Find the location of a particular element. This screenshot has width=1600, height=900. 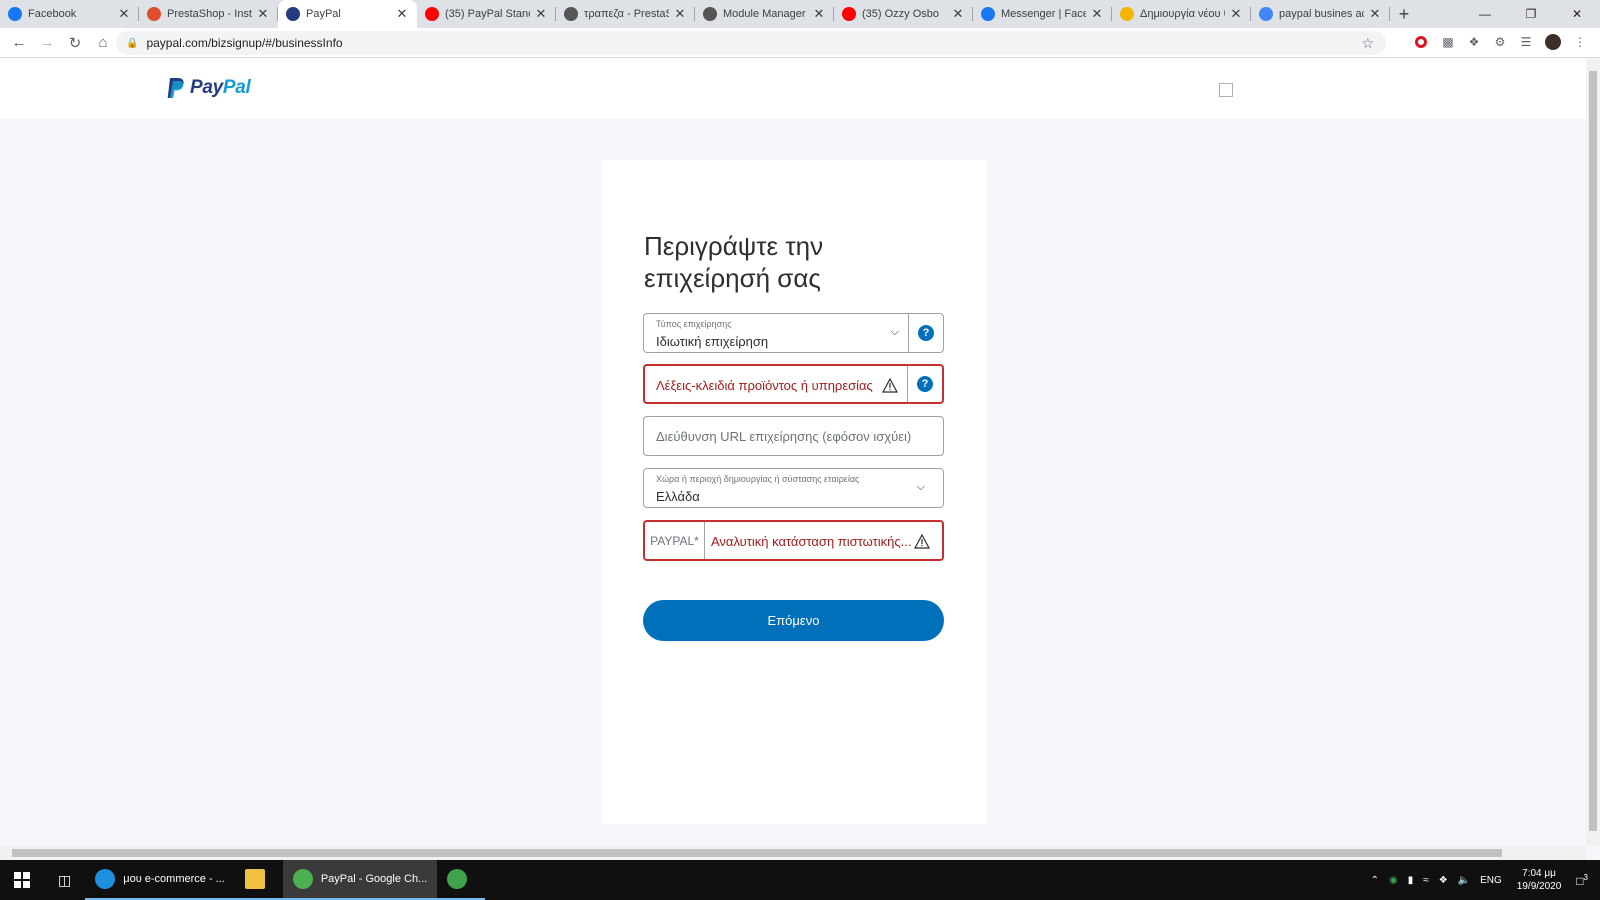

windows-logo-icon is located at coordinates (22, 880).